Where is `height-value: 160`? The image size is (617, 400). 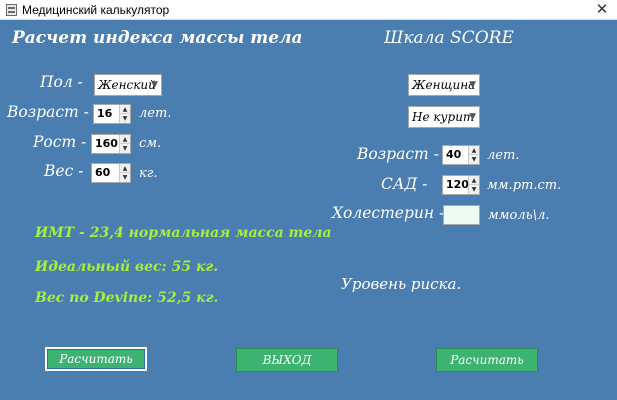
height-value: 160 is located at coordinates (106, 143).